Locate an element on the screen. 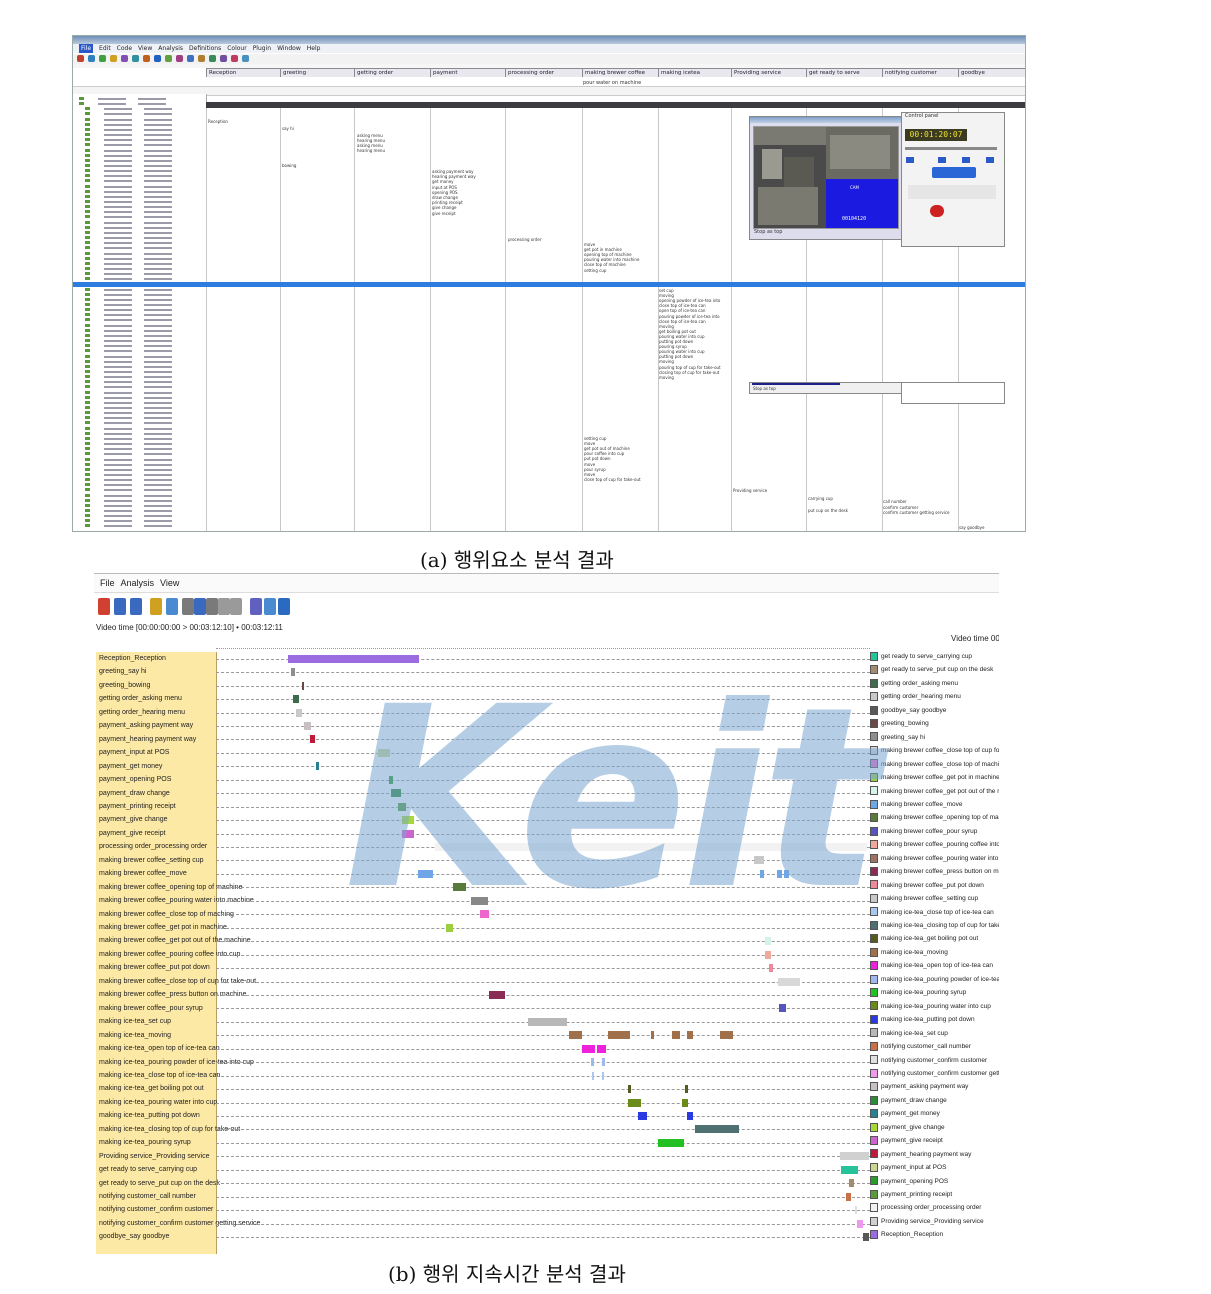 The height and width of the screenshot is (1294, 1211). menu-item-7: Plugin is located at coordinates (262, 48).